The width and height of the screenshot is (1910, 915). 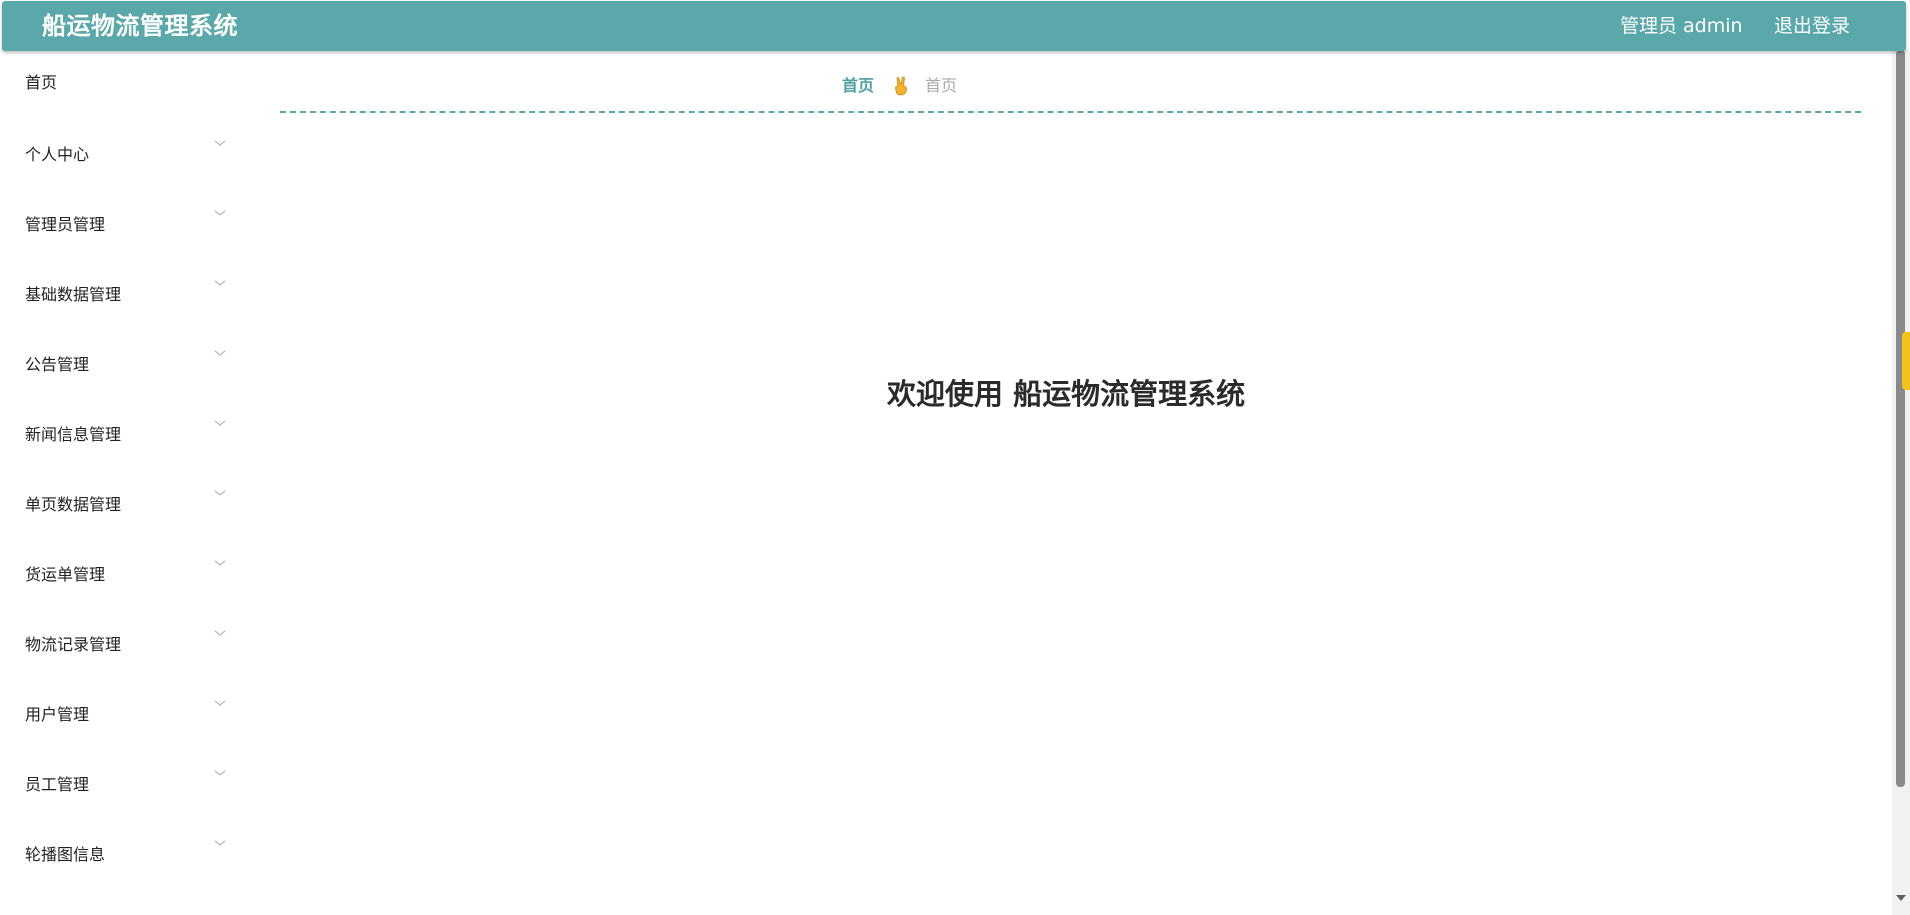 What do you see at coordinates (57, 784) in the screenshot?
I see `sidebar-item-label: 员工管理` at bounding box center [57, 784].